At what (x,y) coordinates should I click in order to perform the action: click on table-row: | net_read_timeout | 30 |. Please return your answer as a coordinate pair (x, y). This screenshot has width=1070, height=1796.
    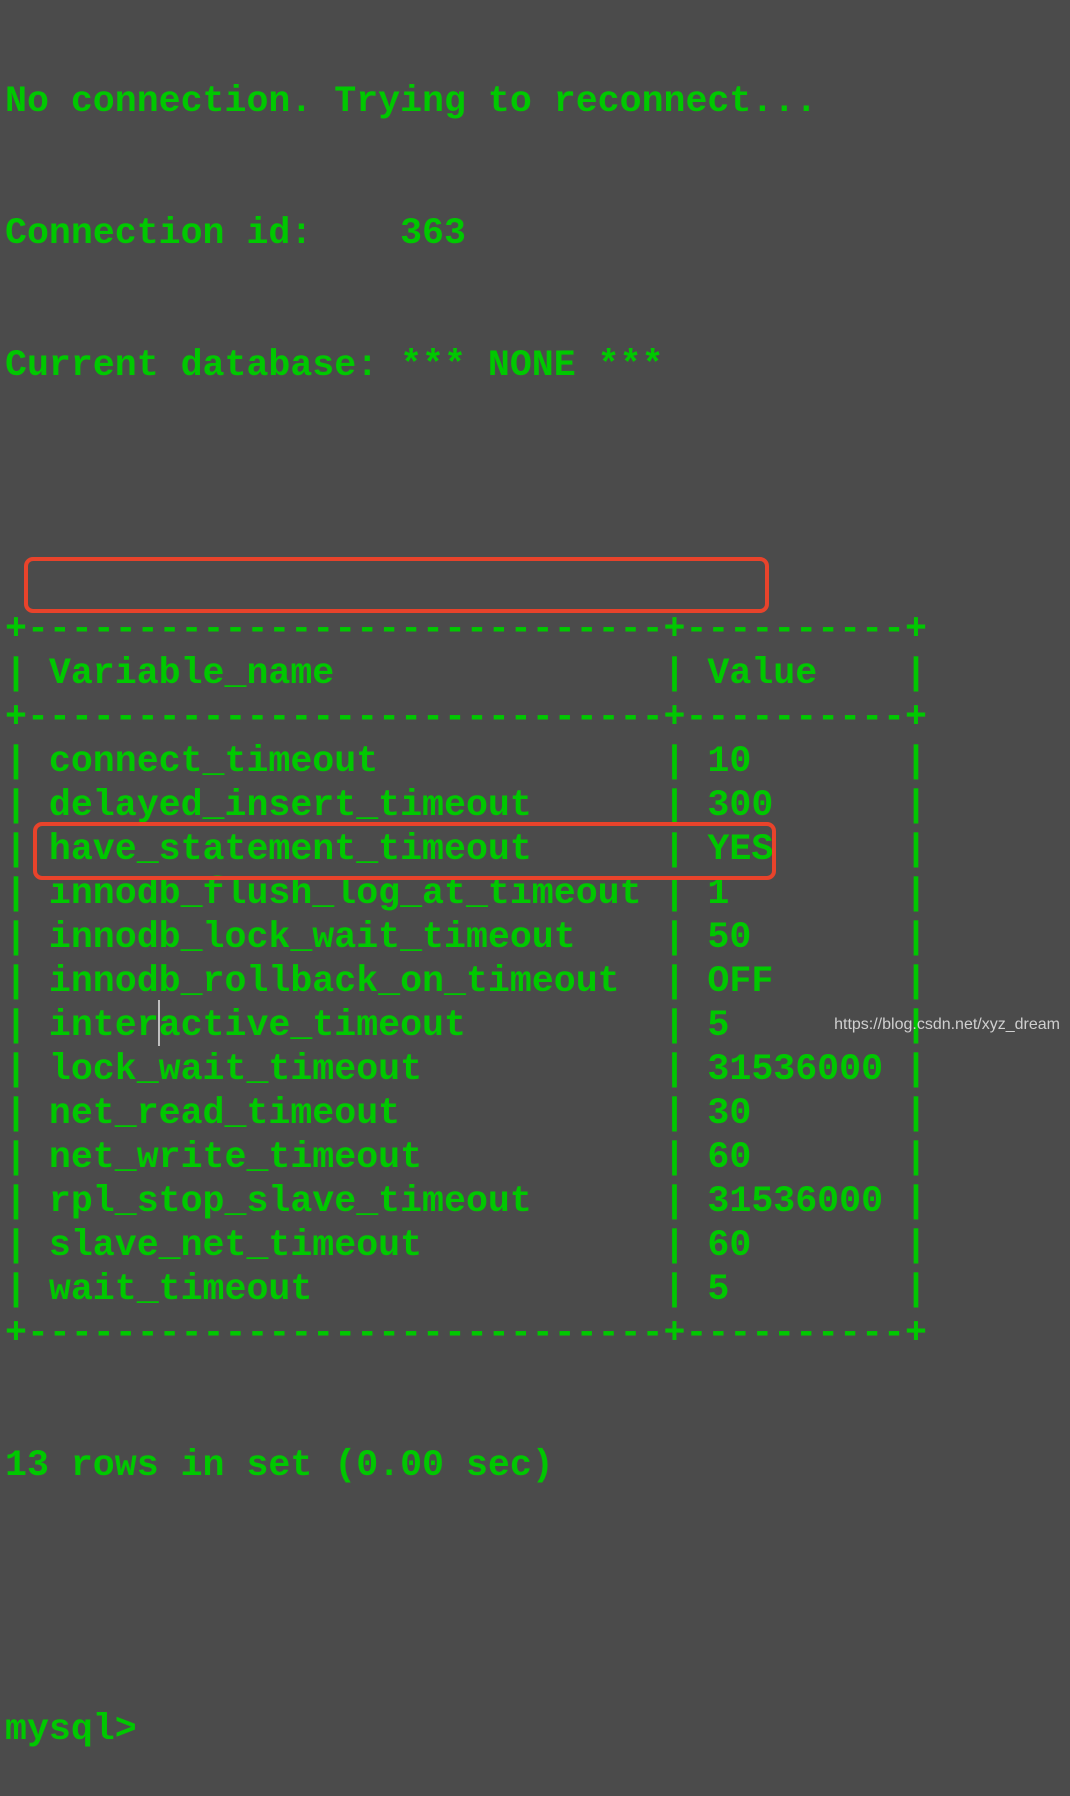
    Looking at the image, I should click on (466, 1113).